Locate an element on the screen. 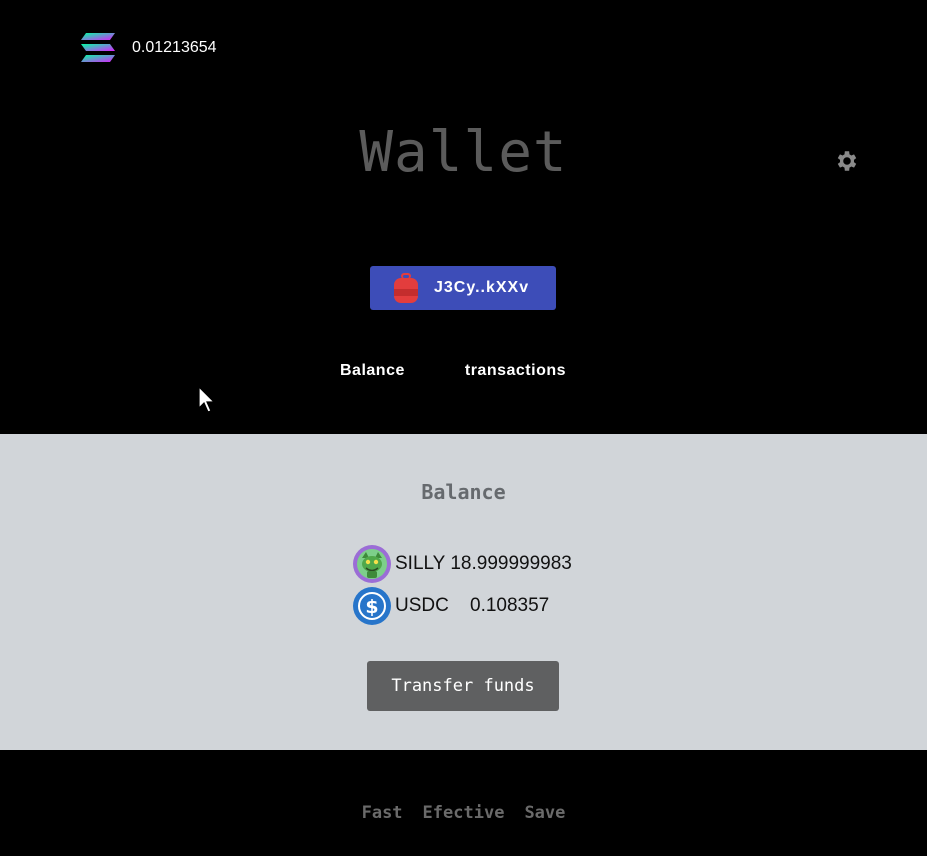 Image resolution: width=927 pixels, height=856 pixels. transfer-funds-button: Transfer funds is located at coordinates (463, 686).